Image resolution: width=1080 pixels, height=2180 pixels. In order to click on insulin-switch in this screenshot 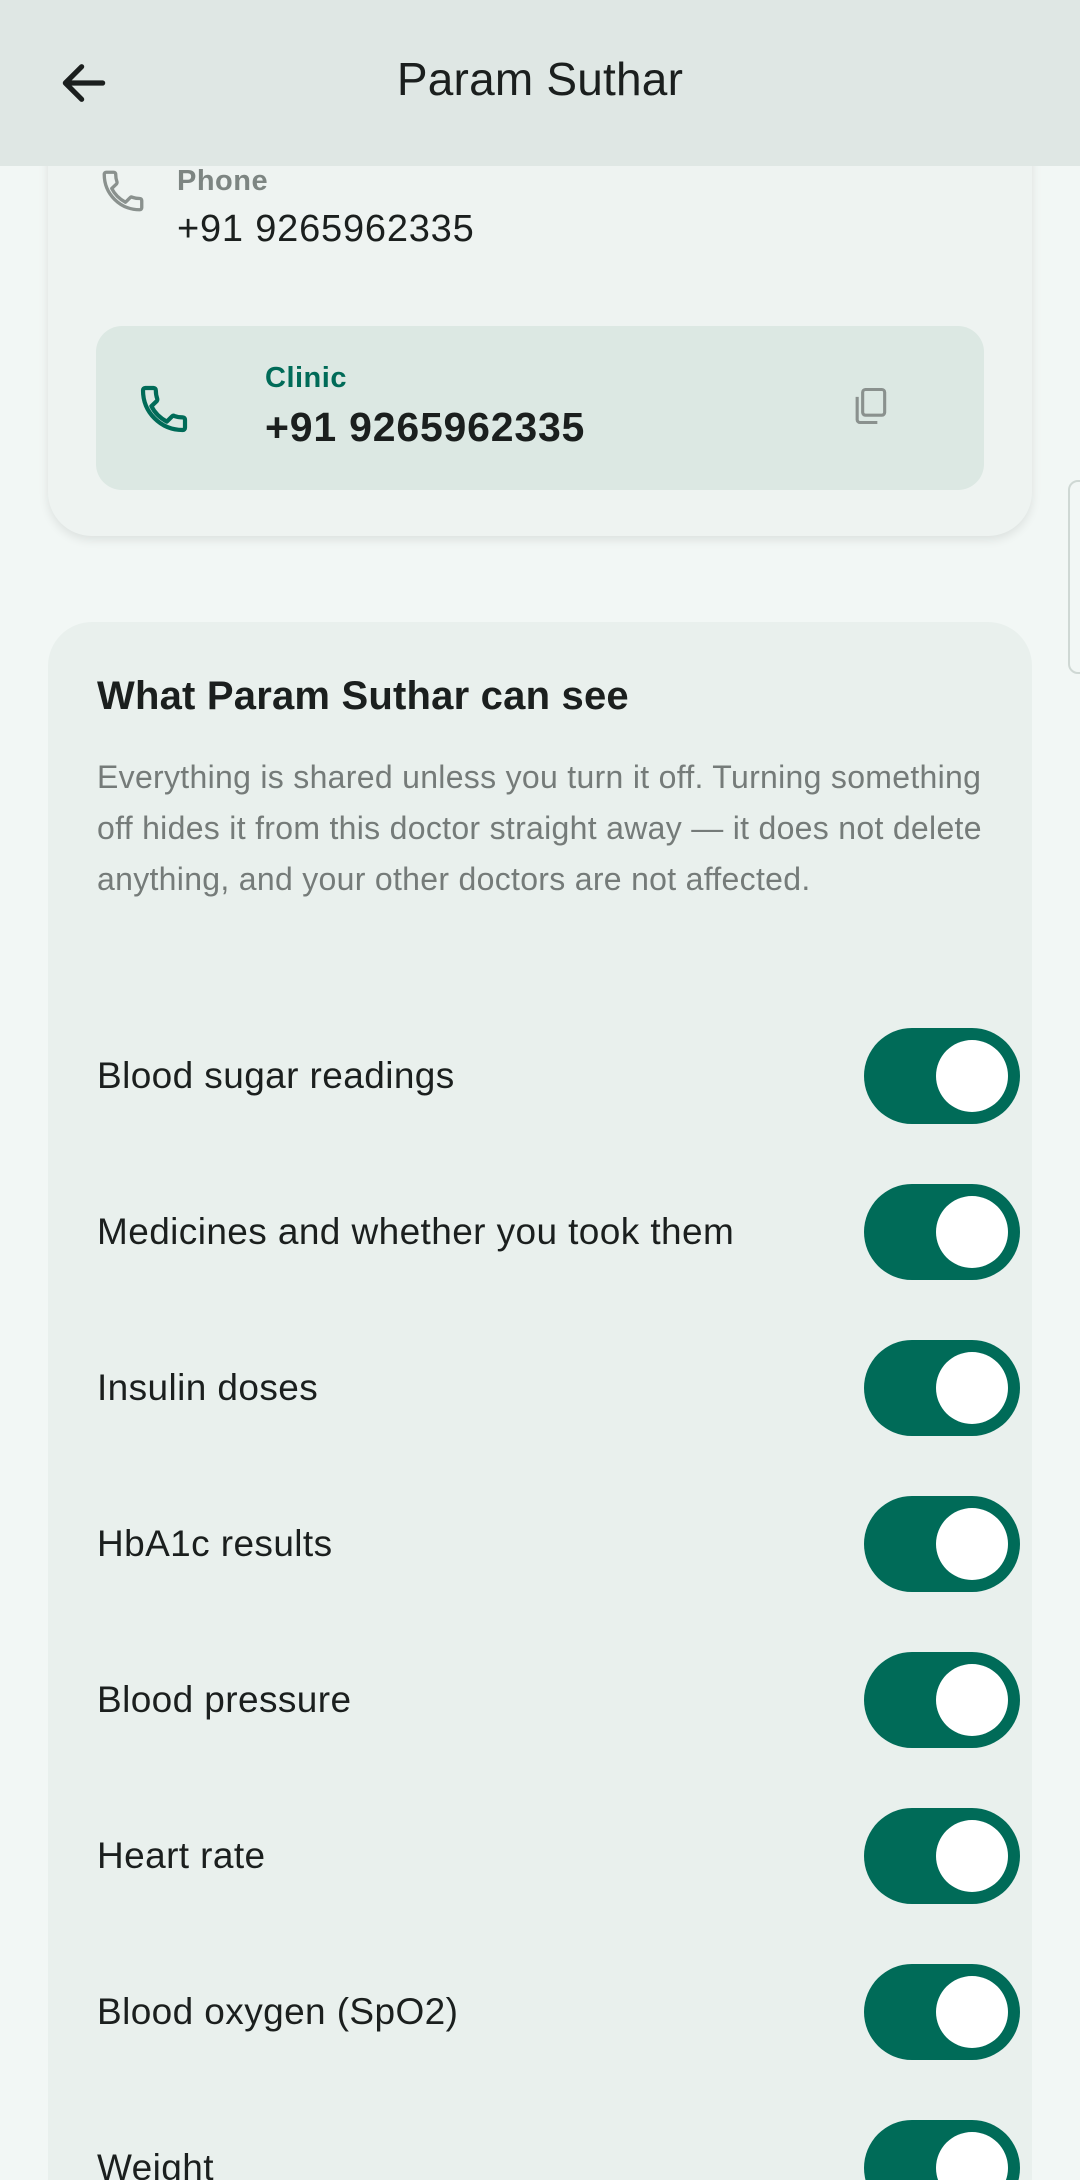, I will do `click(942, 1388)`.